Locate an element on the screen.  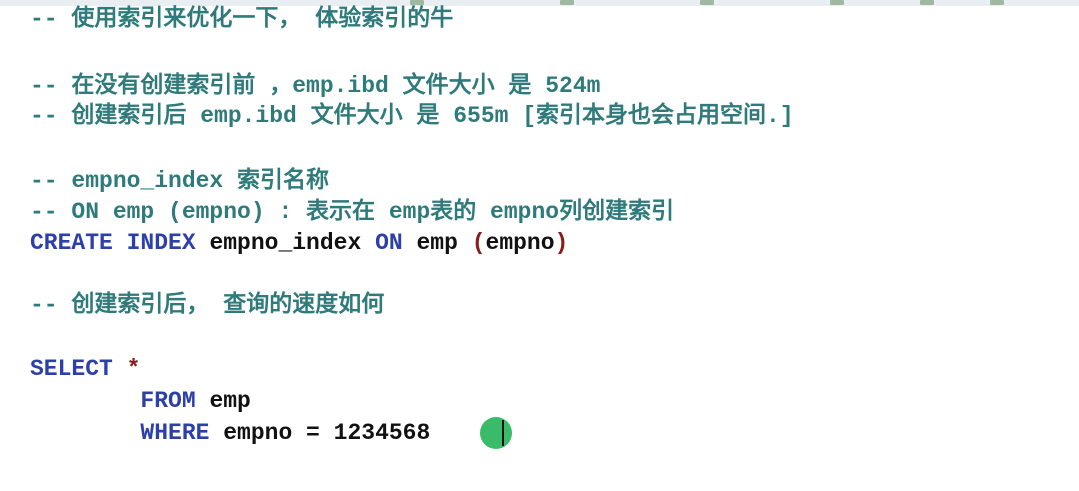
code-token: ) is located at coordinates (561, 243).